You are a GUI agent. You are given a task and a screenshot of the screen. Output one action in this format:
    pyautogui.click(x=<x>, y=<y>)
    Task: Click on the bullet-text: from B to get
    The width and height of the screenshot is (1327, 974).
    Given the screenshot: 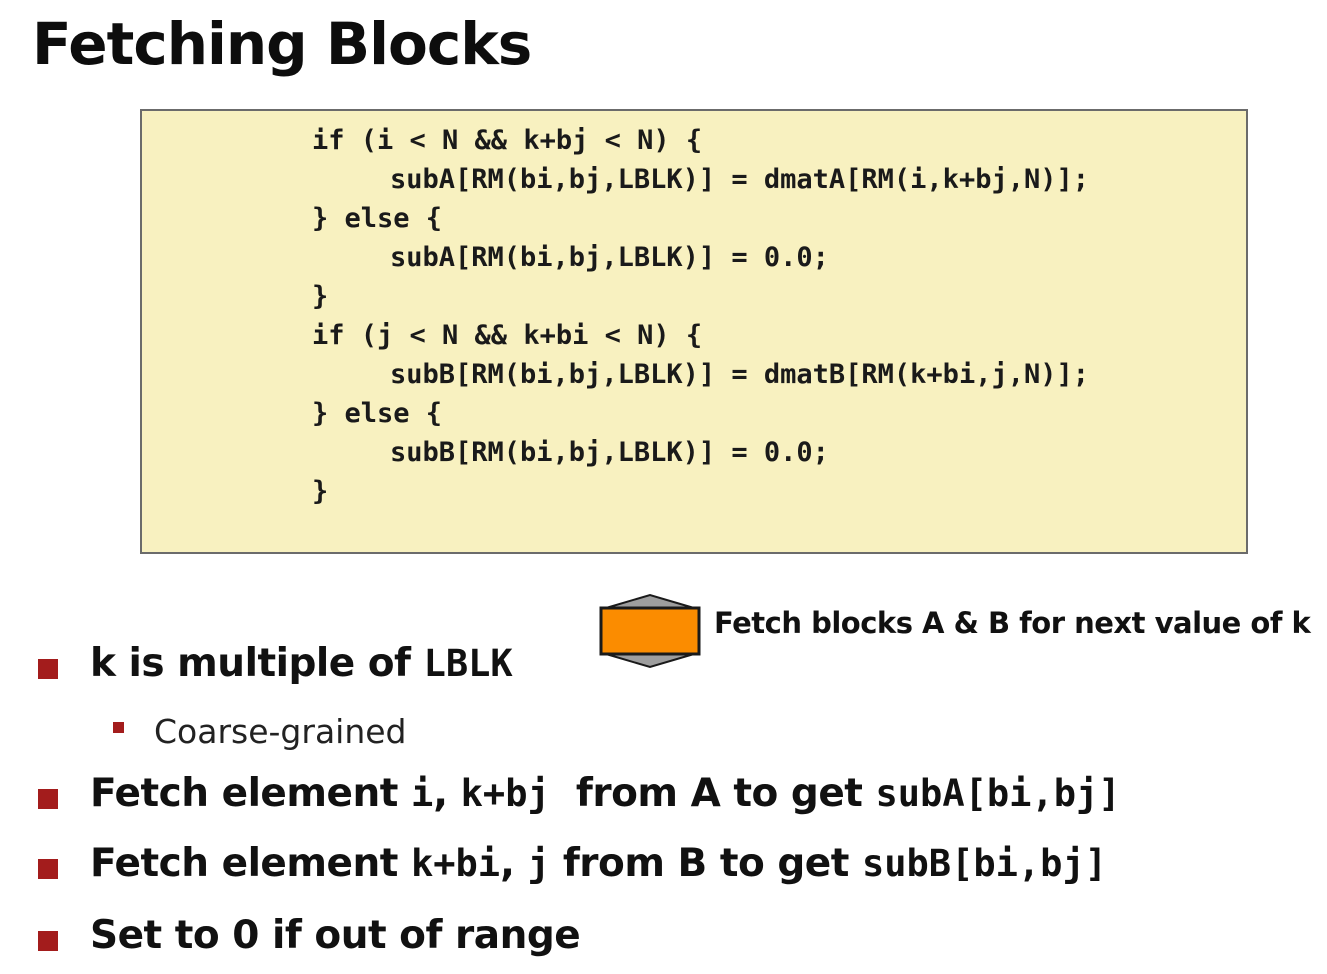 What is the action you would take?
    pyautogui.click(x=705, y=863)
    